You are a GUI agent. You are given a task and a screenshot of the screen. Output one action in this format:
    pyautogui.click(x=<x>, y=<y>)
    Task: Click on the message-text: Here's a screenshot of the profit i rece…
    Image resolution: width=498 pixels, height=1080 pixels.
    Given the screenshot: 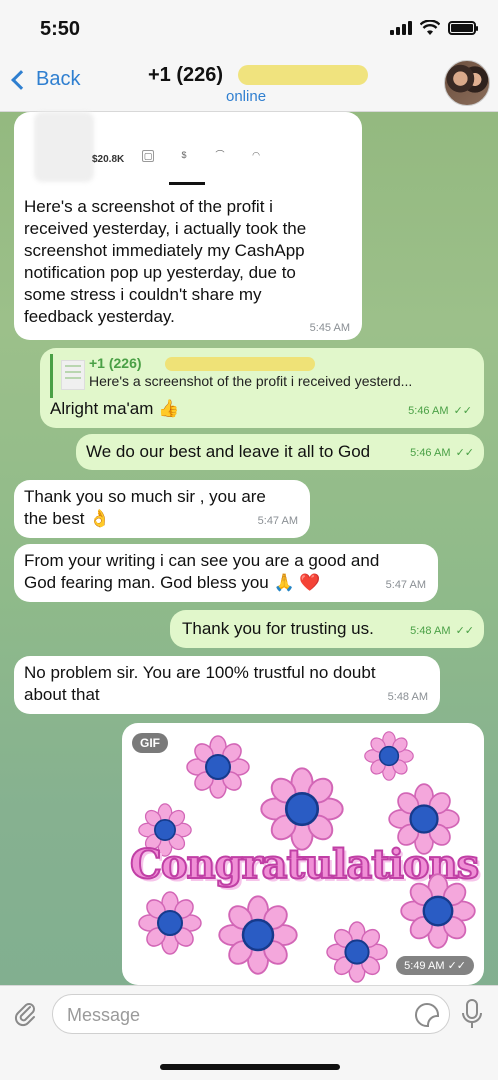 What is the action you would take?
    pyautogui.click(x=165, y=262)
    